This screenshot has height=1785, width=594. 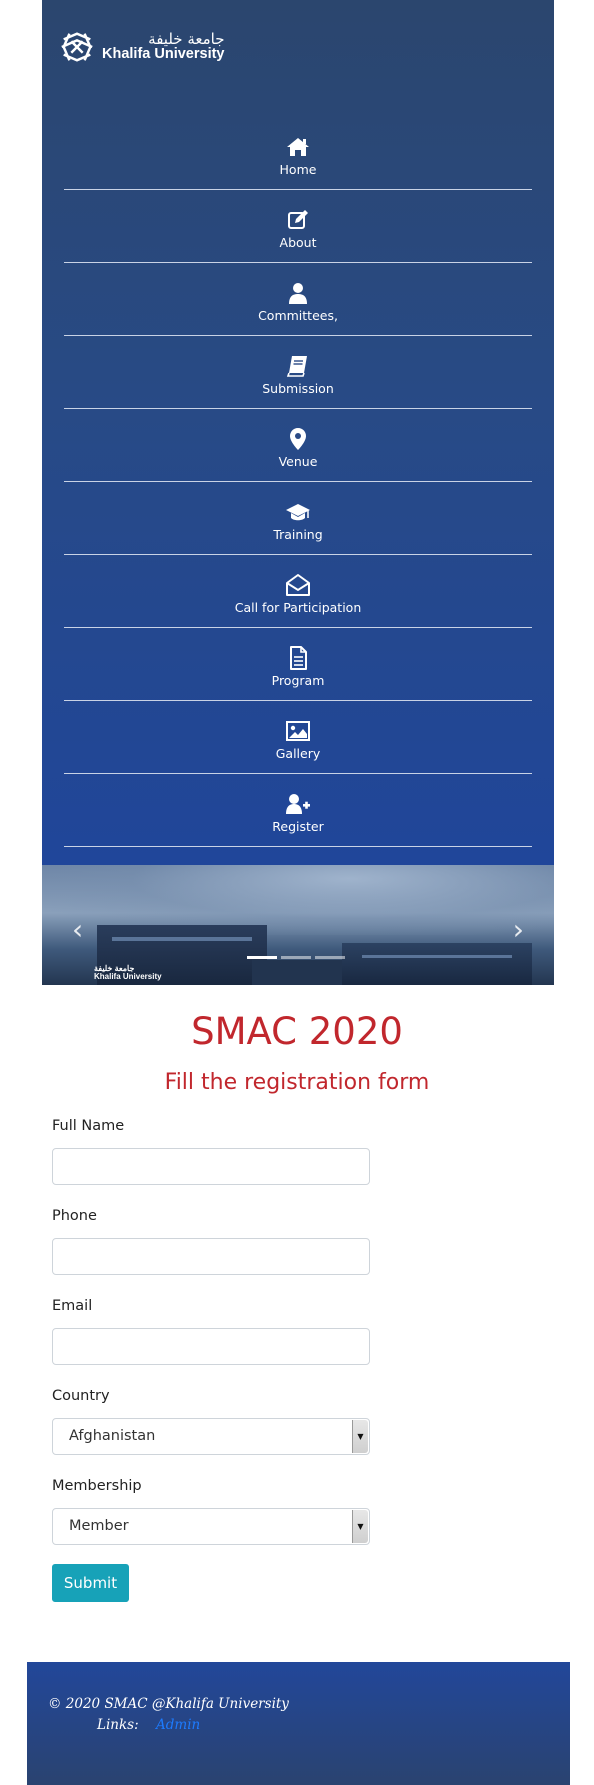 I want to click on map-marker-icon, so click(x=298, y=439).